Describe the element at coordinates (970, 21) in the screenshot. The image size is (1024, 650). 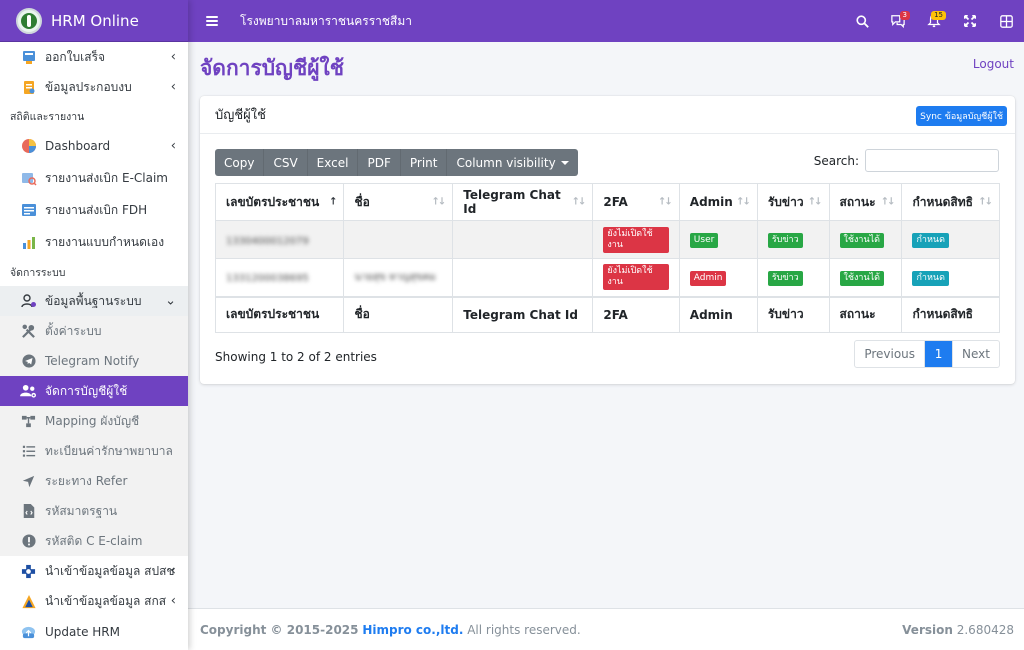
I see `fullscreen-icon` at that location.